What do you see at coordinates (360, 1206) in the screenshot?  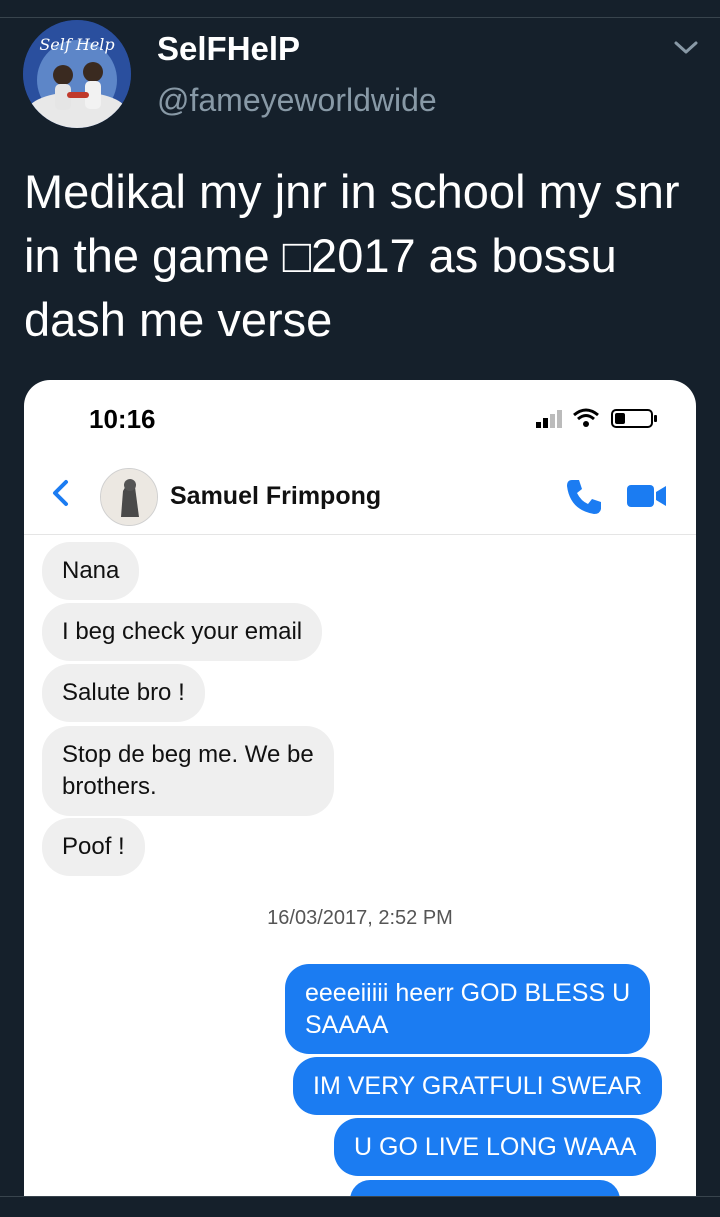 I see `bottom-divider` at bounding box center [360, 1206].